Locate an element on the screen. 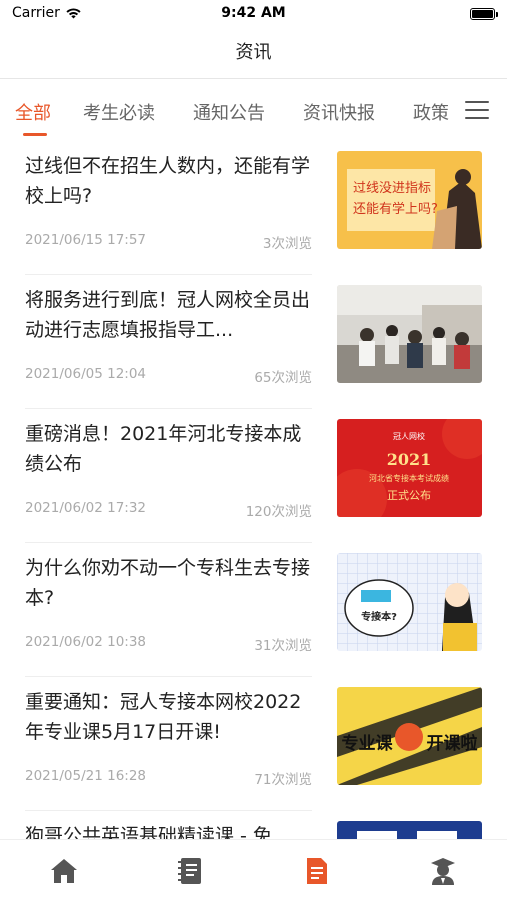 This screenshot has width=507, height=900. thumb-text: 开课啦 is located at coordinates (452, 743).